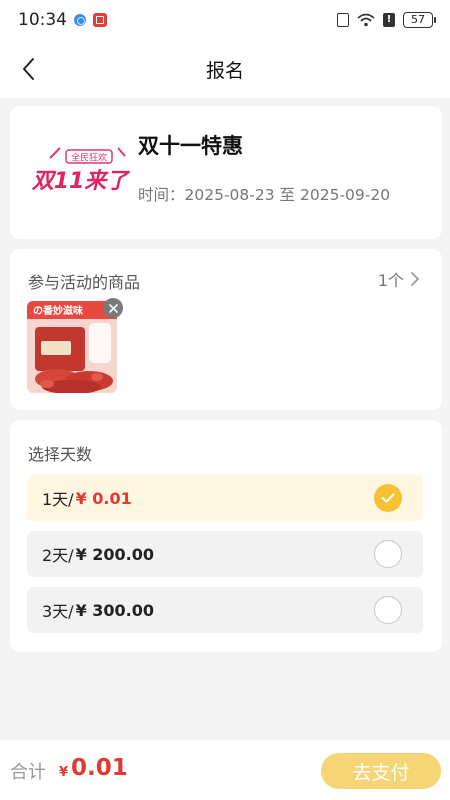 This screenshot has width=450, height=800. I want to click on pay-button: 去支付, so click(381, 771).